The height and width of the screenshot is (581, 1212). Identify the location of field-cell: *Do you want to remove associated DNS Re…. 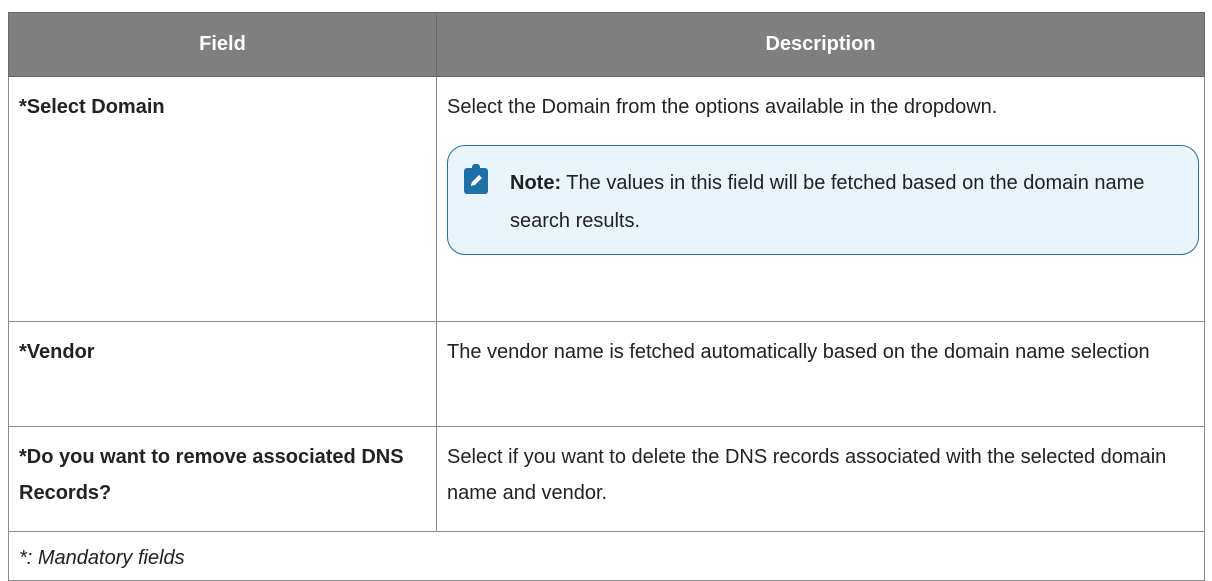
(222, 479).